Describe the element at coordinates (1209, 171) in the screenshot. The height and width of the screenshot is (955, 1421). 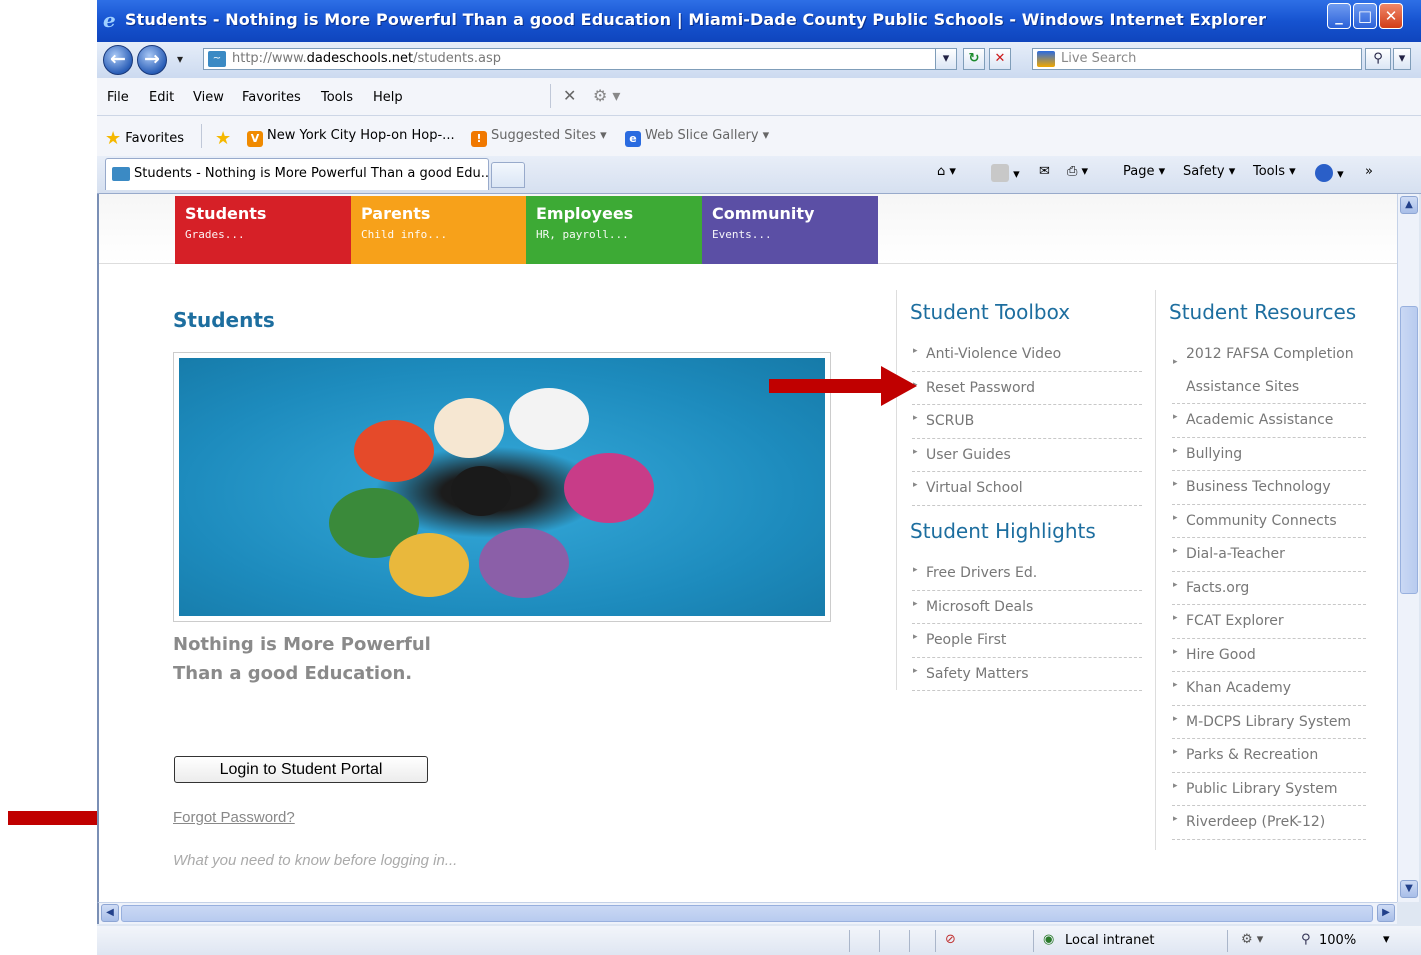
I see `safety-menu: Safety ▾` at that location.